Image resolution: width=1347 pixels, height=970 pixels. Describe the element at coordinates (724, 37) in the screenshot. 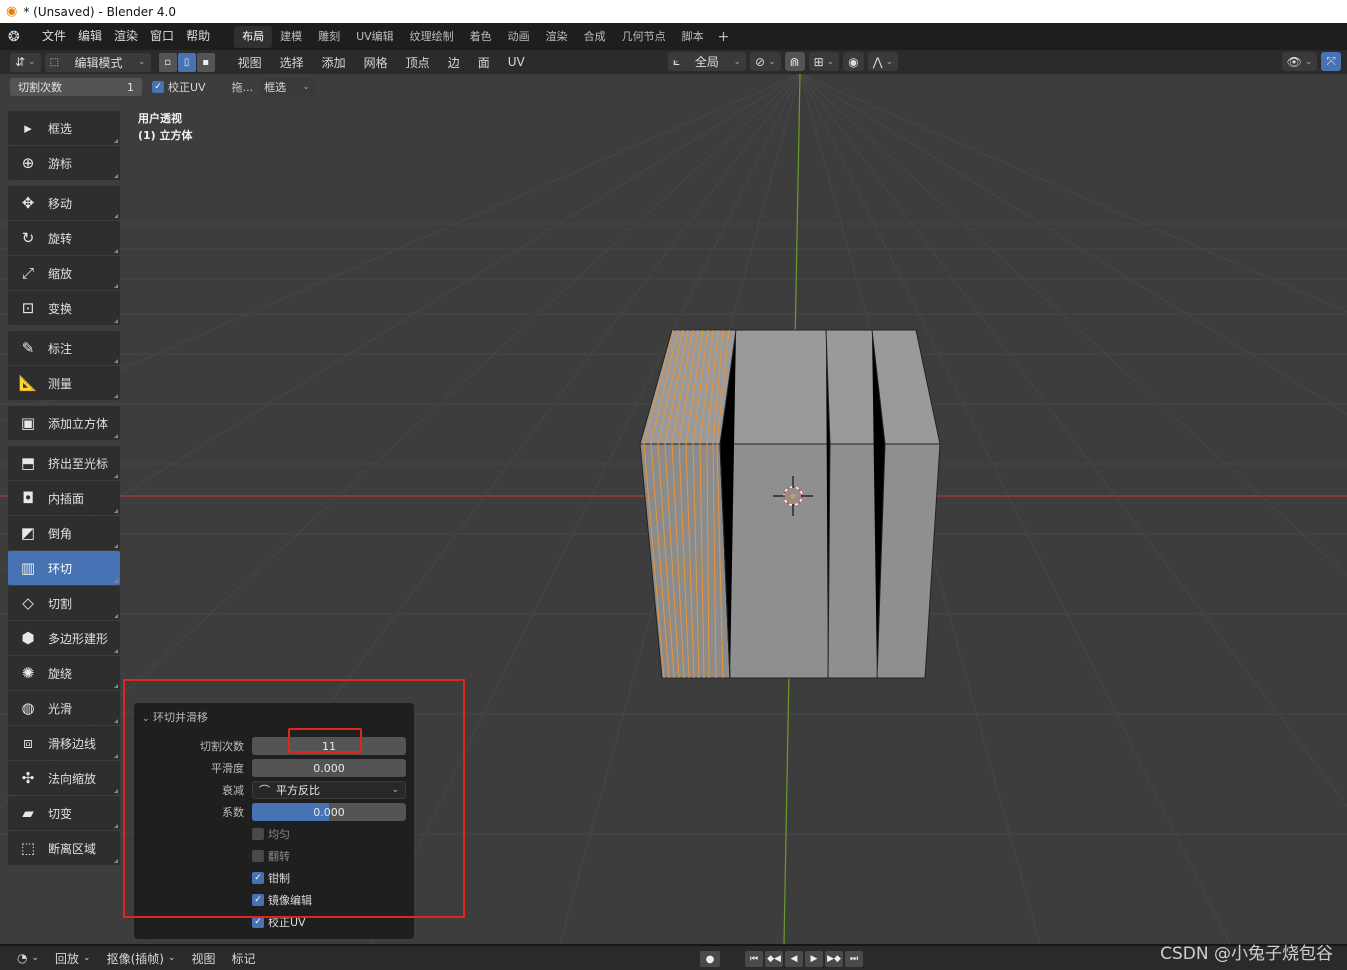

I see `add-workspace-button: +` at that location.